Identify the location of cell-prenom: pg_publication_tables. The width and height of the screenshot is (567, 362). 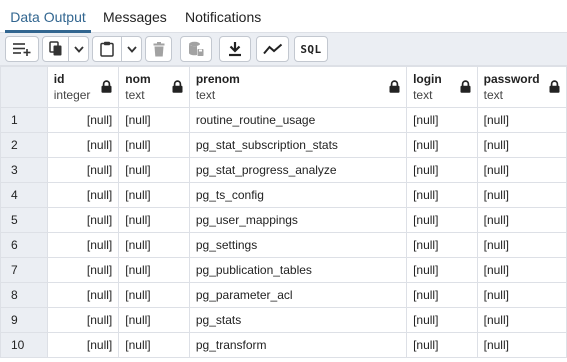
(298, 270).